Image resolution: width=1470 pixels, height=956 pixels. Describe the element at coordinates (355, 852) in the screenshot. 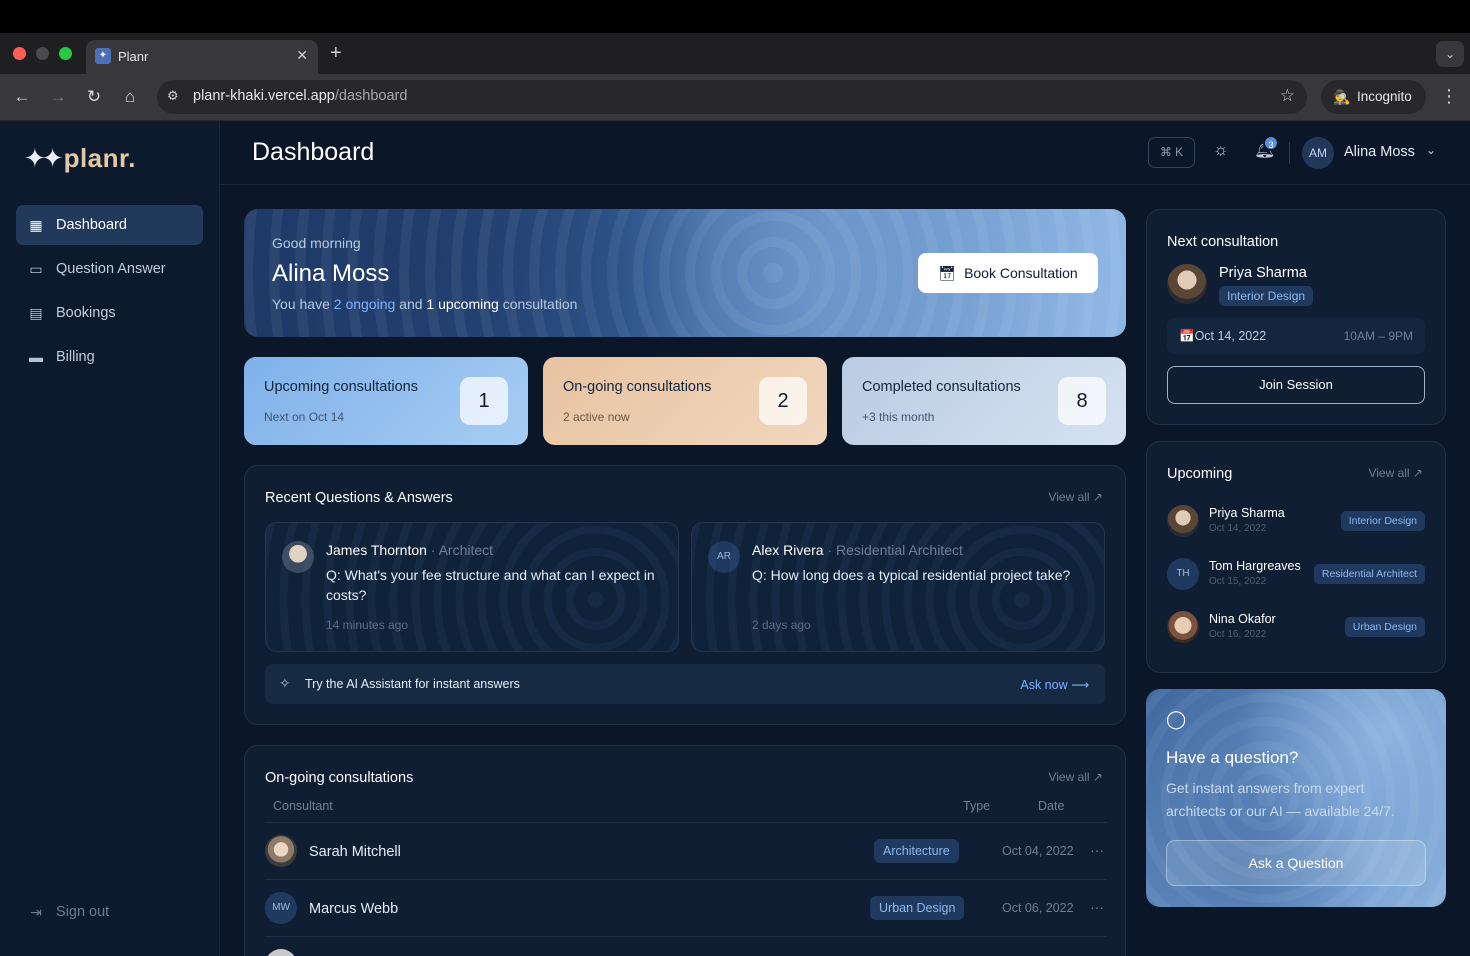

I see `consultant-name: Sarah Mitchell` at that location.